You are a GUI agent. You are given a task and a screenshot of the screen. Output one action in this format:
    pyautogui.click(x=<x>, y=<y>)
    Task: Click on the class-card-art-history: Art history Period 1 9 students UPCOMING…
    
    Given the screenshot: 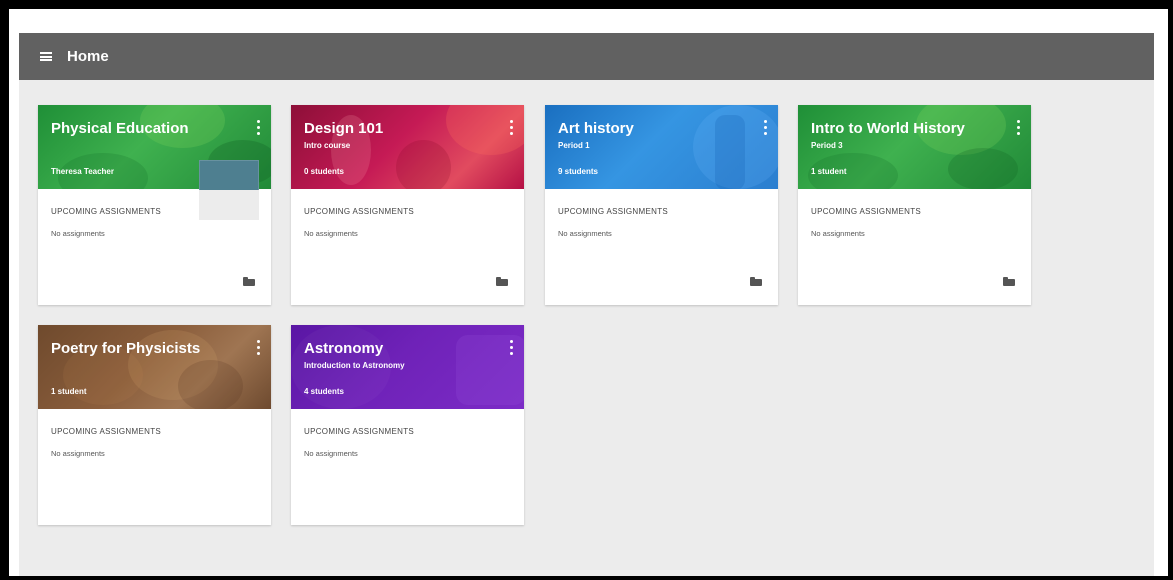 What is the action you would take?
    pyautogui.click(x=661, y=205)
    